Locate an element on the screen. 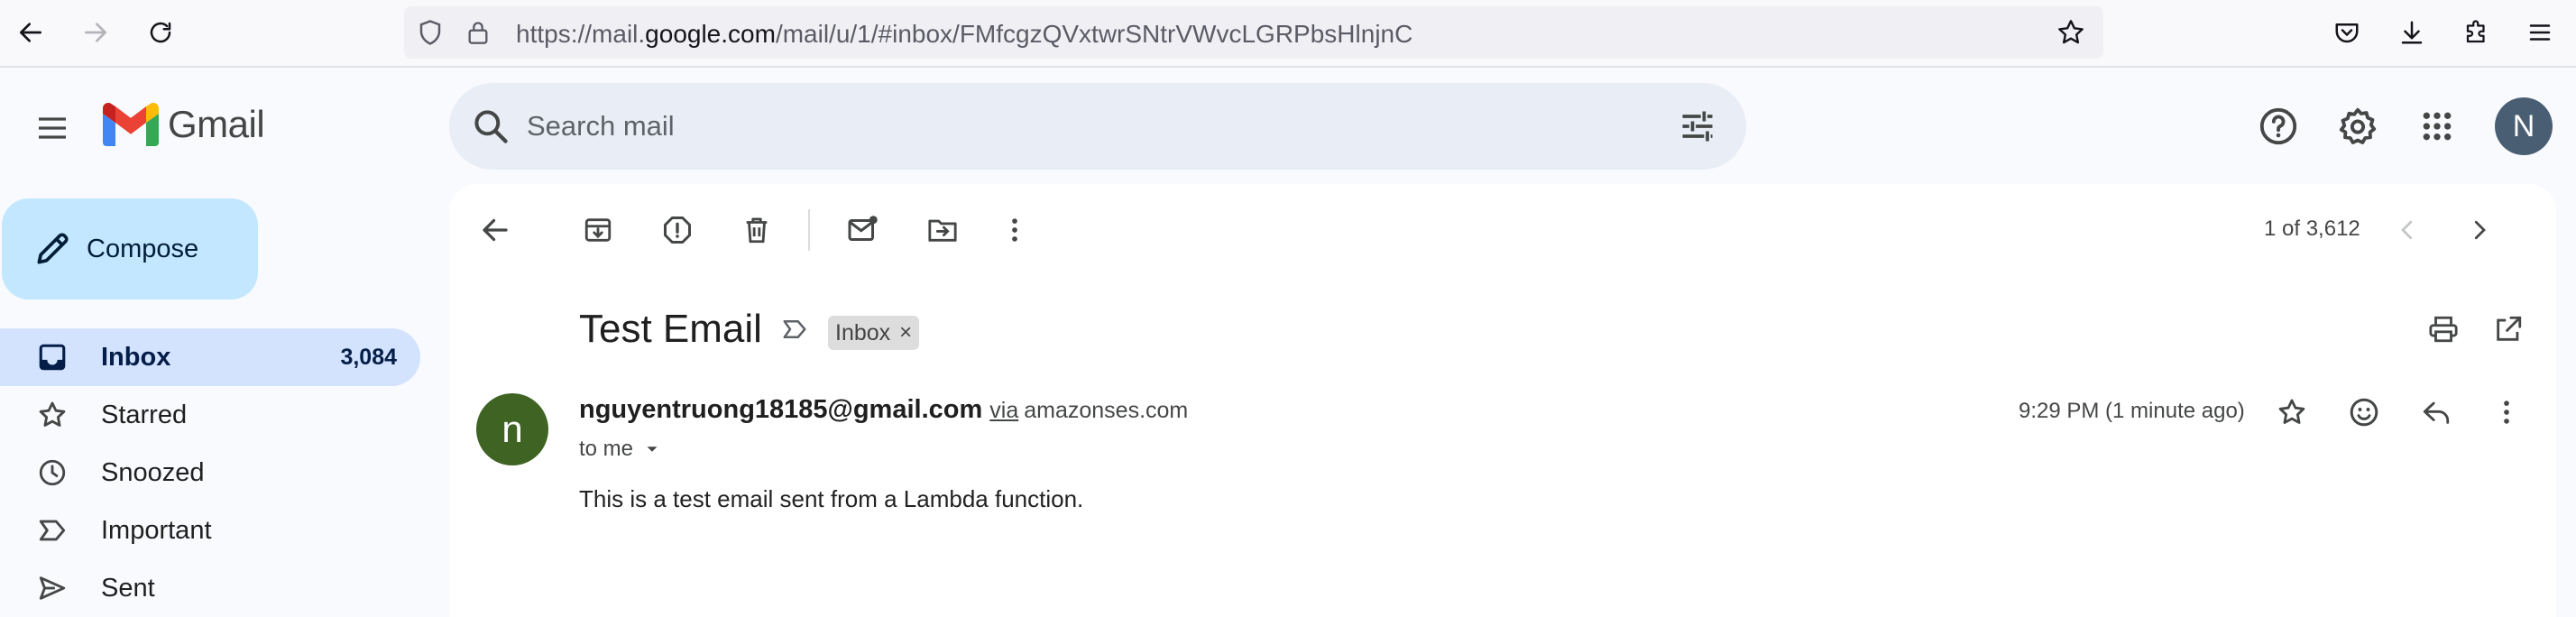 The height and width of the screenshot is (617, 2576). search-options-icon is located at coordinates (1698, 126).